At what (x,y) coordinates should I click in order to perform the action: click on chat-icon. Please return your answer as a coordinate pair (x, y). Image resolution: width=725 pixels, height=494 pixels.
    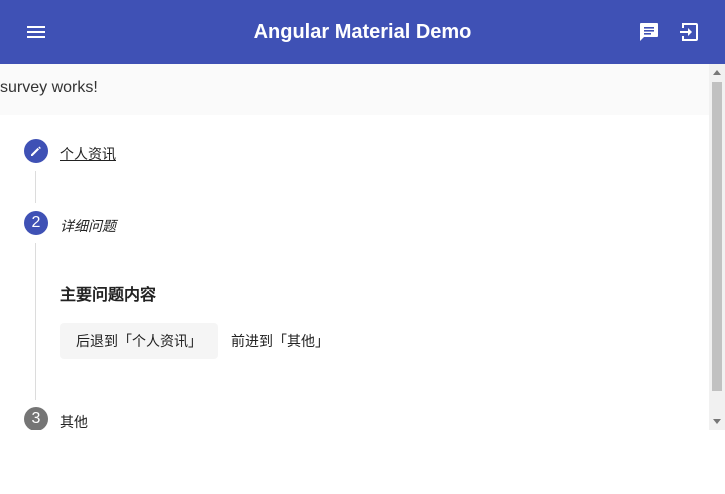
    Looking at the image, I should click on (649, 32).